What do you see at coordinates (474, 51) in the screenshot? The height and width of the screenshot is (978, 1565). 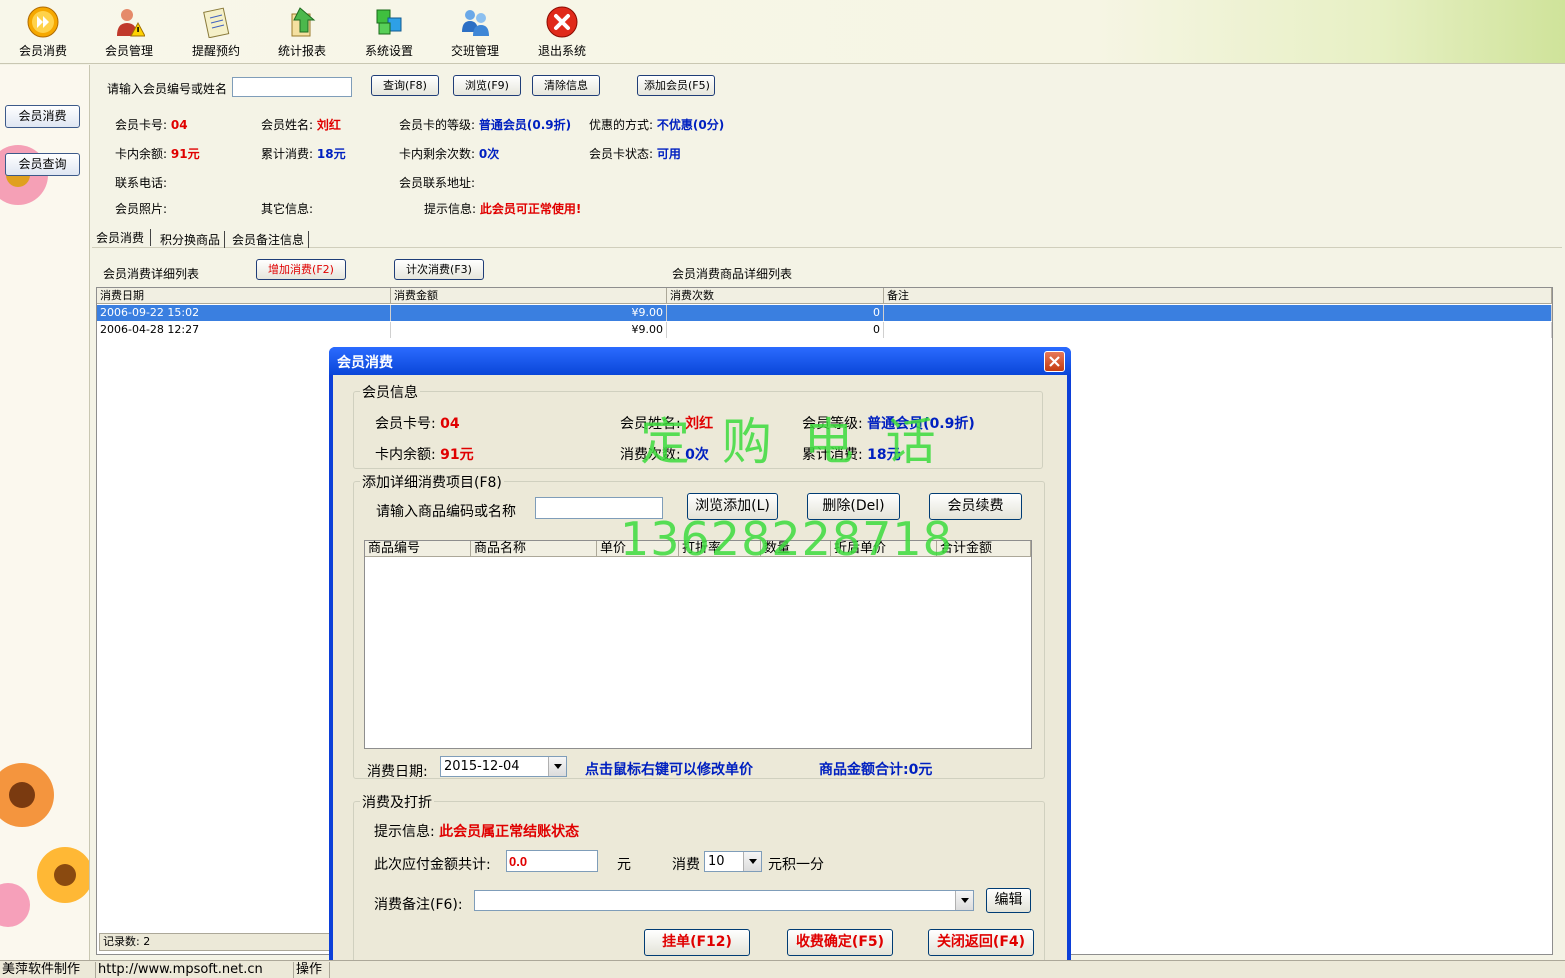 I see `toolbar-label: 交班管理` at bounding box center [474, 51].